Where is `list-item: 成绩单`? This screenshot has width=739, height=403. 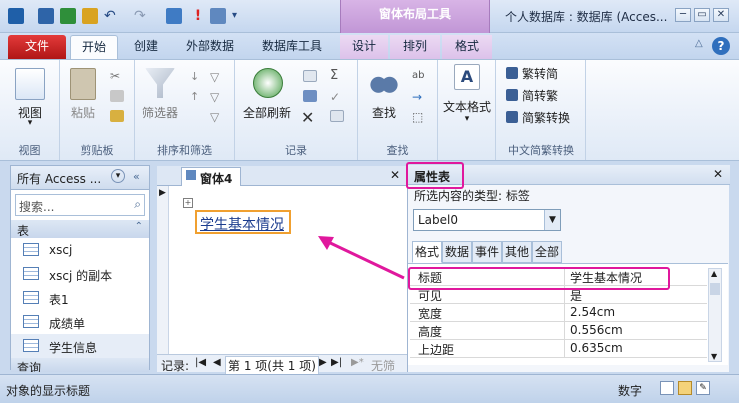 list-item: 成绩单 is located at coordinates (80, 322).